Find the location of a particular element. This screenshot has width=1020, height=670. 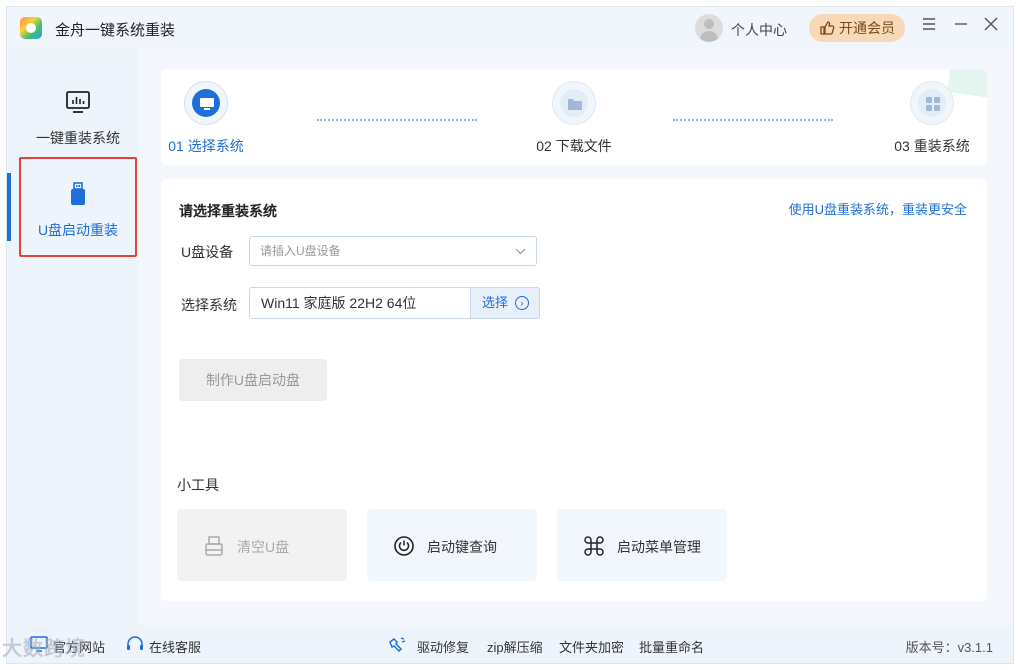

sidebar: 一键重装系统 U盘启动重装 is located at coordinates (72, 337).